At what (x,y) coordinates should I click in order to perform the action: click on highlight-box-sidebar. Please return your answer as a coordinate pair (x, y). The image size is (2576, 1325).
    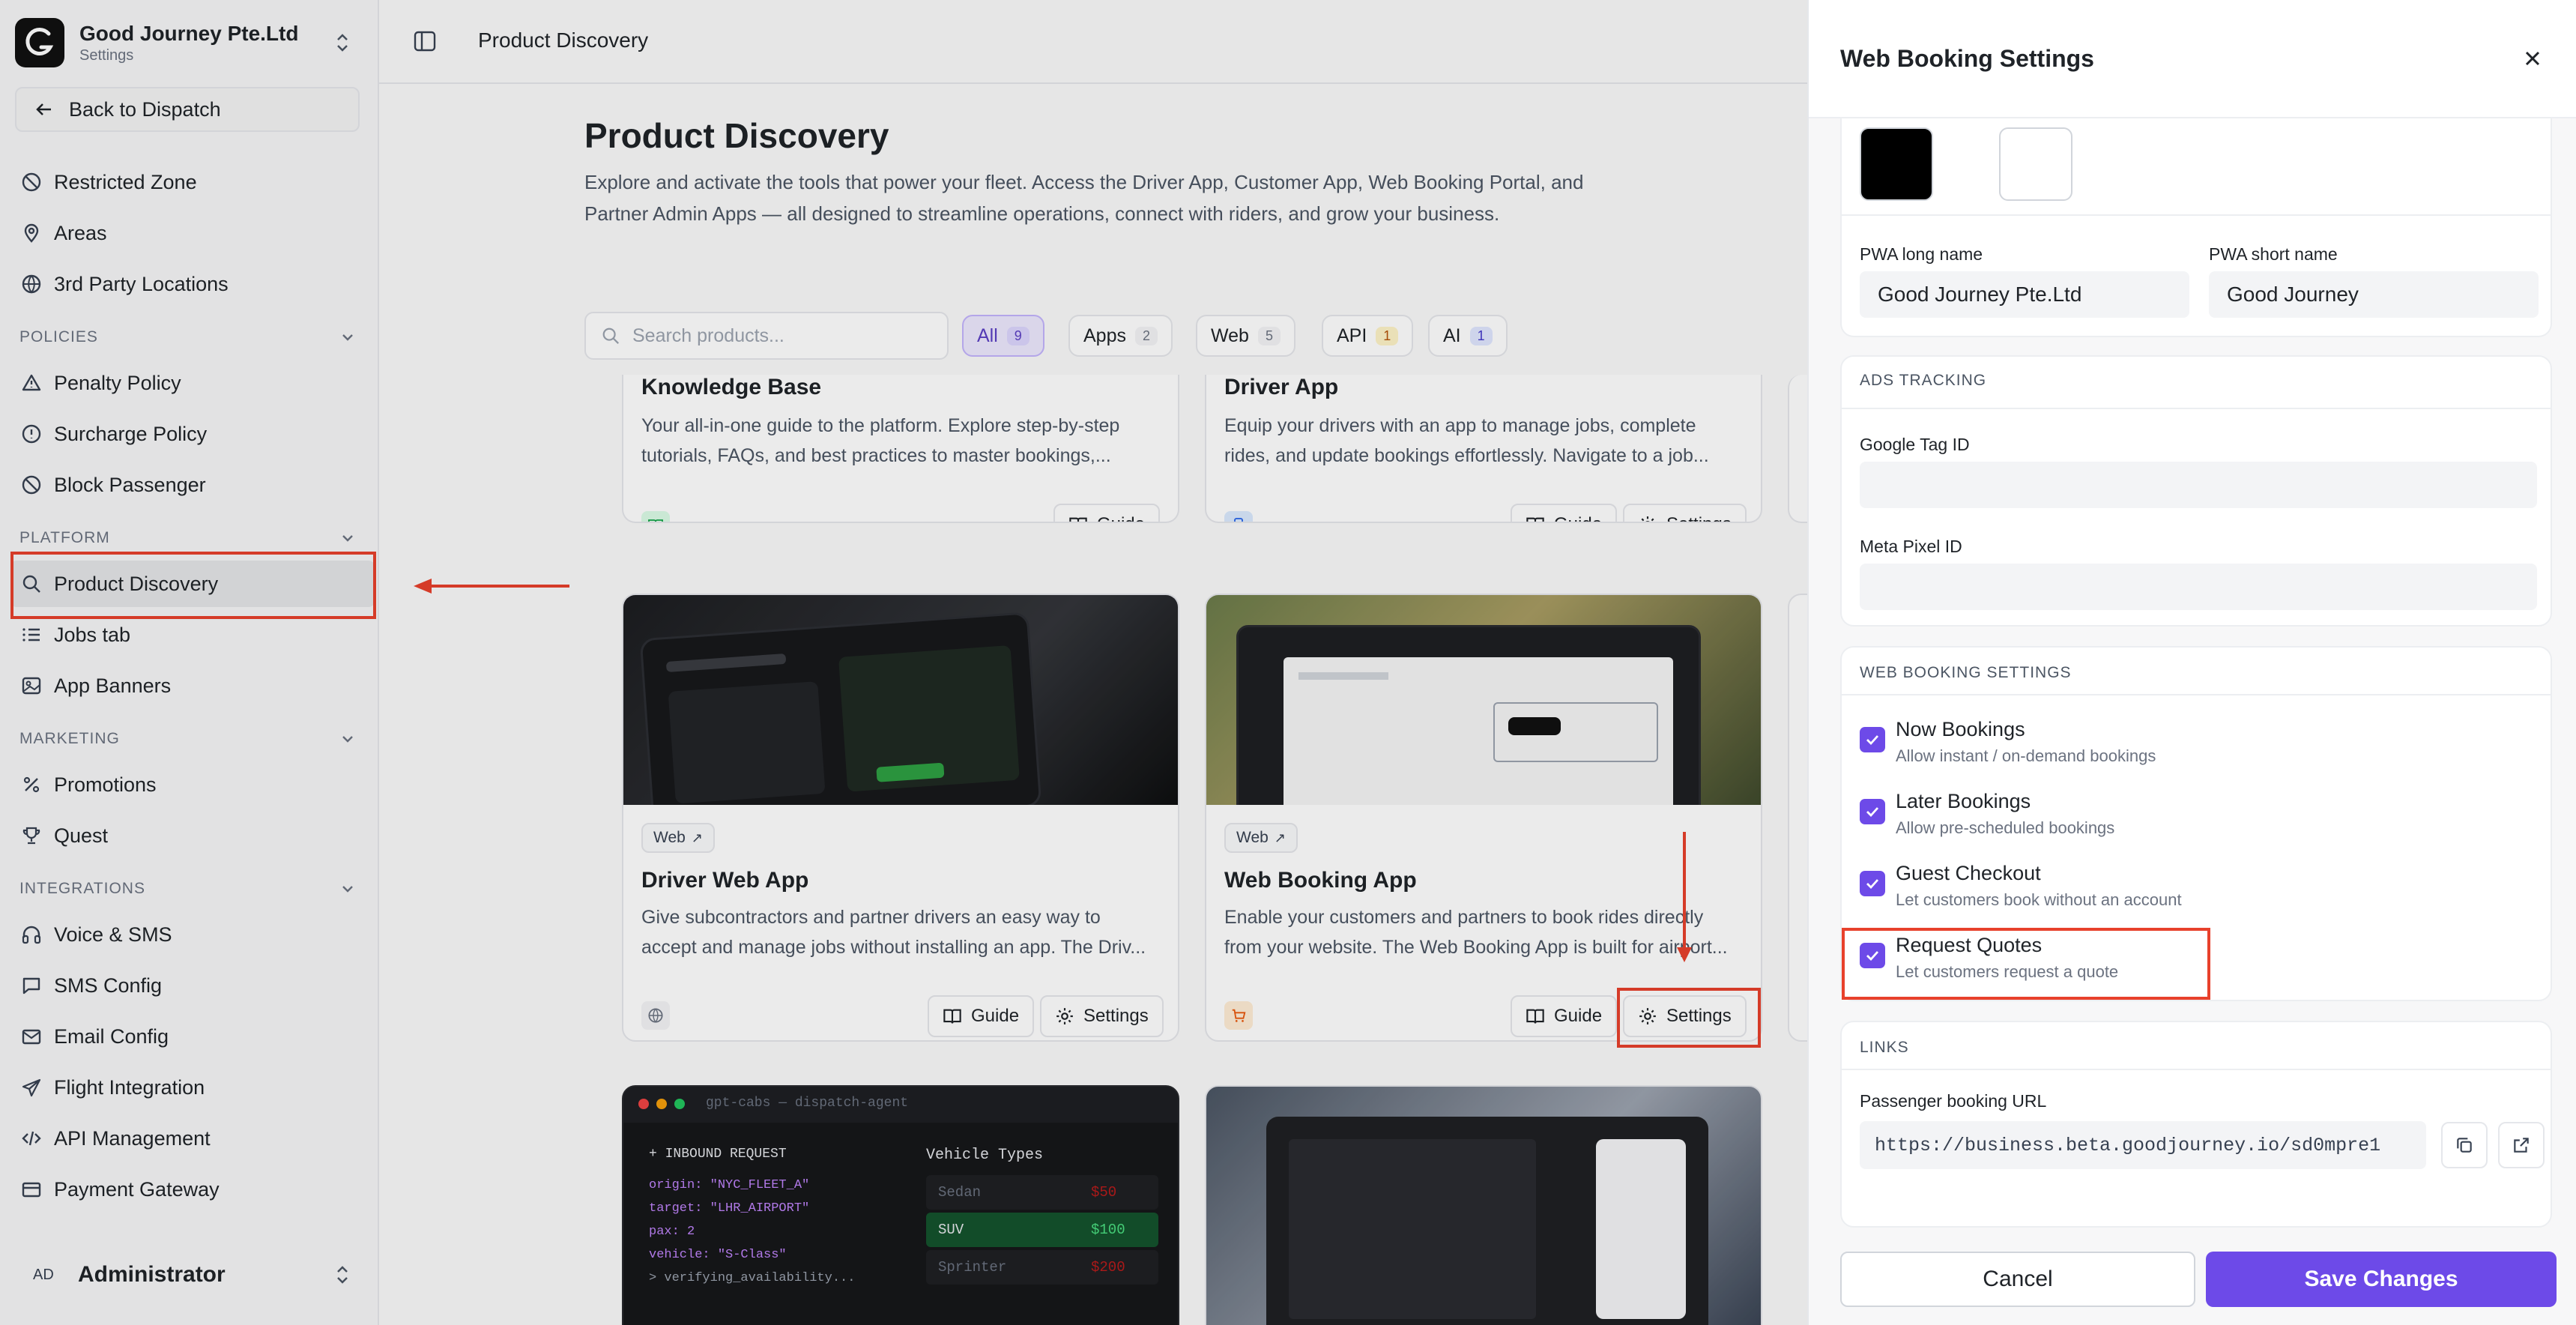
    Looking at the image, I should click on (193, 585).